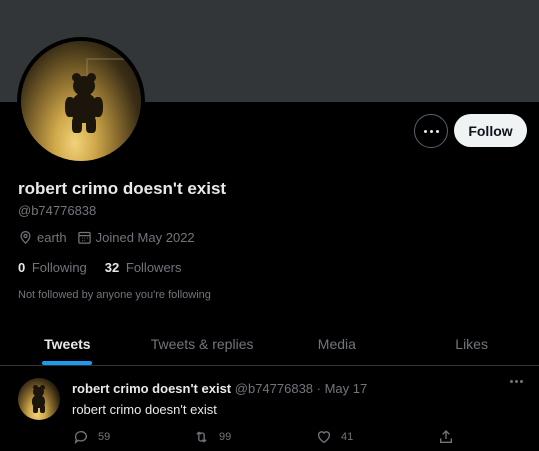  I want to click on tweet-author-meta: @b74776838 · May 17, so click(301, 388).